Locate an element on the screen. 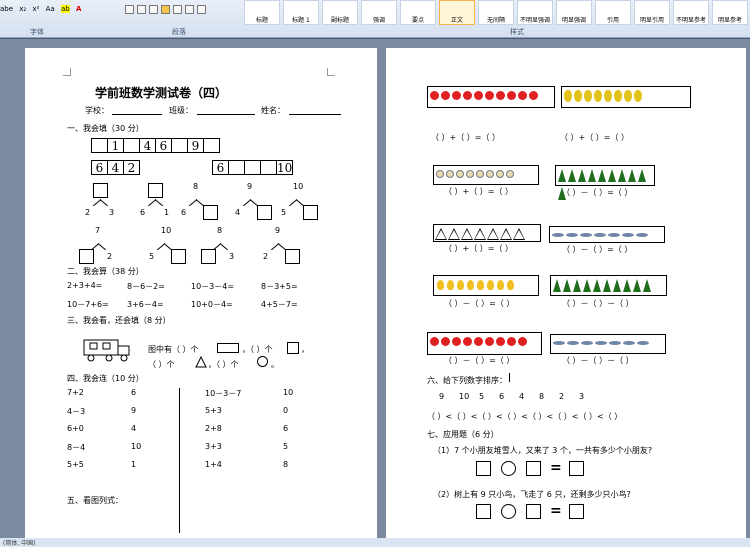 The image size is (750, 547). number-row-1: 1469 is located at coordinates (155, 145).